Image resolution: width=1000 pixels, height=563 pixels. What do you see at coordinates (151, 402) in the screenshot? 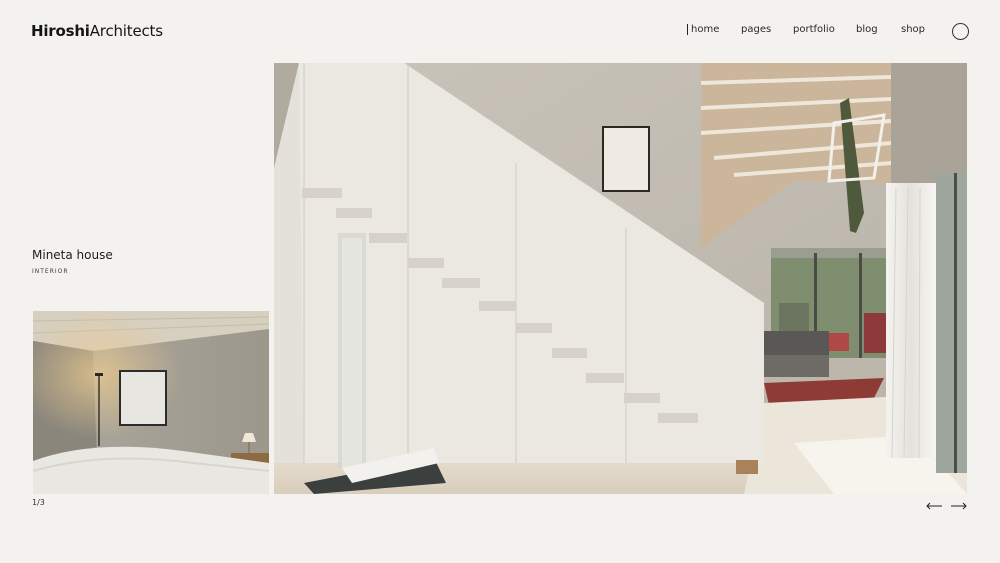
I see `thumbnail-image` at bounding box center [151, 402].